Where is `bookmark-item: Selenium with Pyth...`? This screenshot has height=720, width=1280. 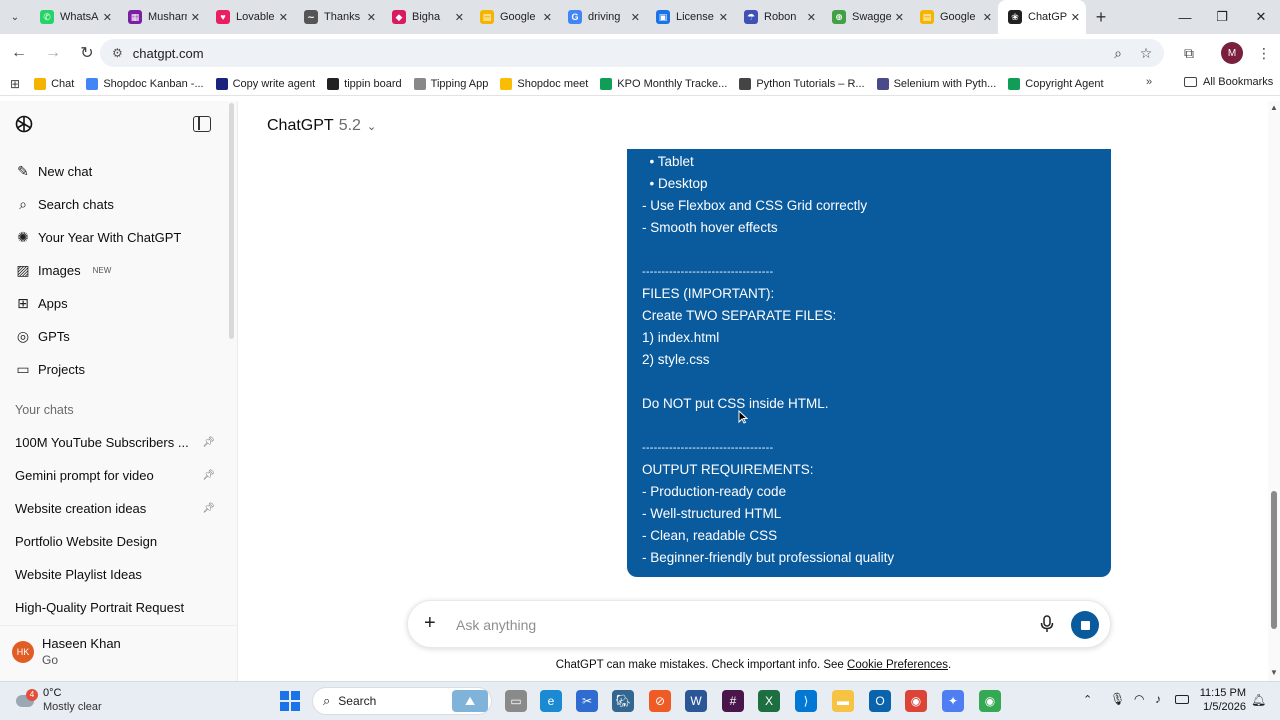
bookmark-item: Selenium with Pyth... is located at coordinates (936, 83).